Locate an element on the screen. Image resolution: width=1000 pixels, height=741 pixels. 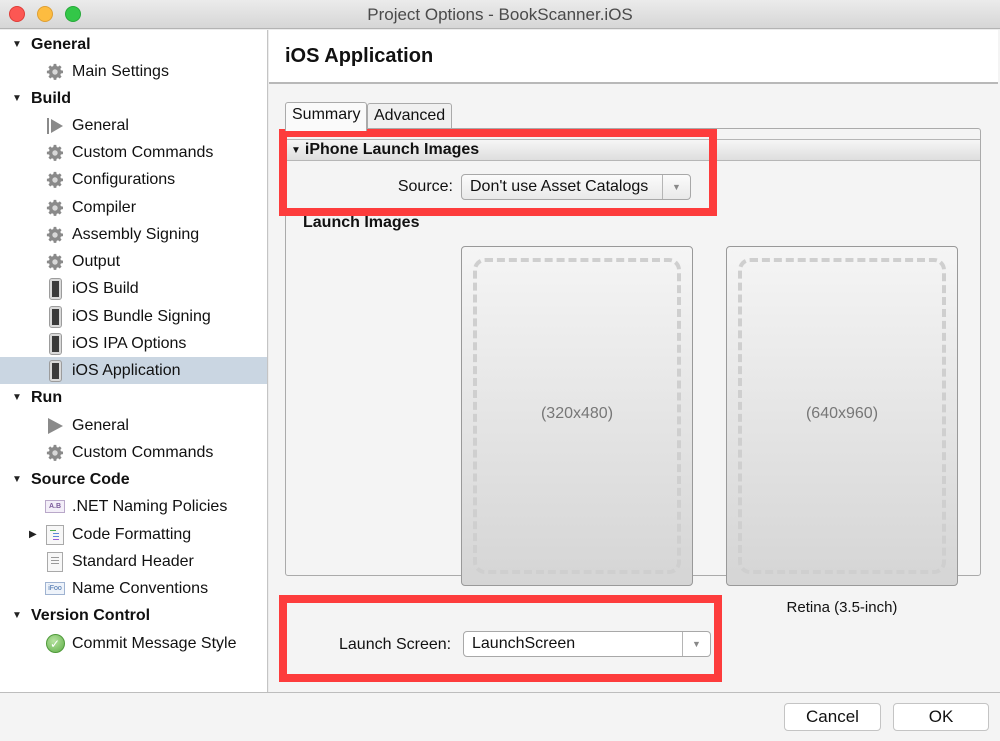
sidebar-item-run-custom-commands: Custom Commands is located at coordinates (133, 452).